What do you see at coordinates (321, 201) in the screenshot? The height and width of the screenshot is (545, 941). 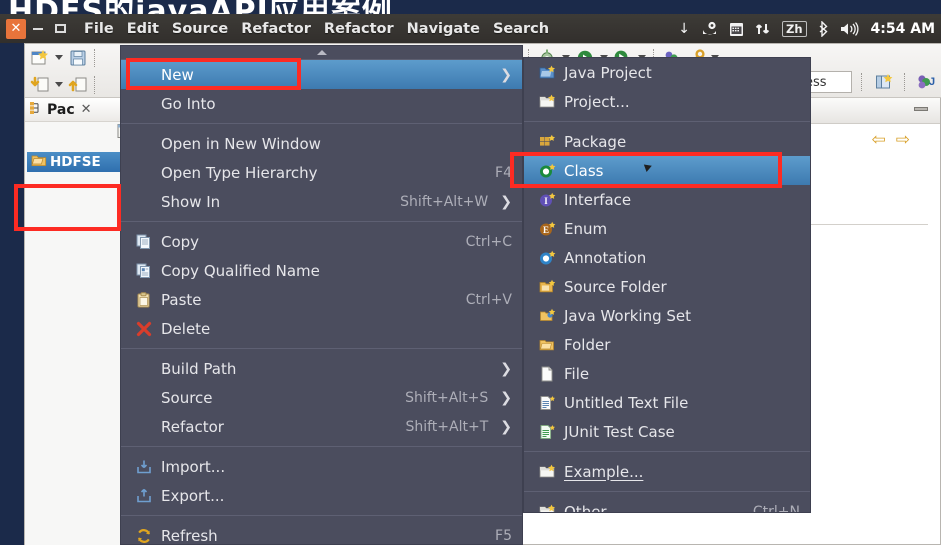 I see `menu-item-show-in: Show In Shift+Alt+W ❯` at bounding box center [321, 201].